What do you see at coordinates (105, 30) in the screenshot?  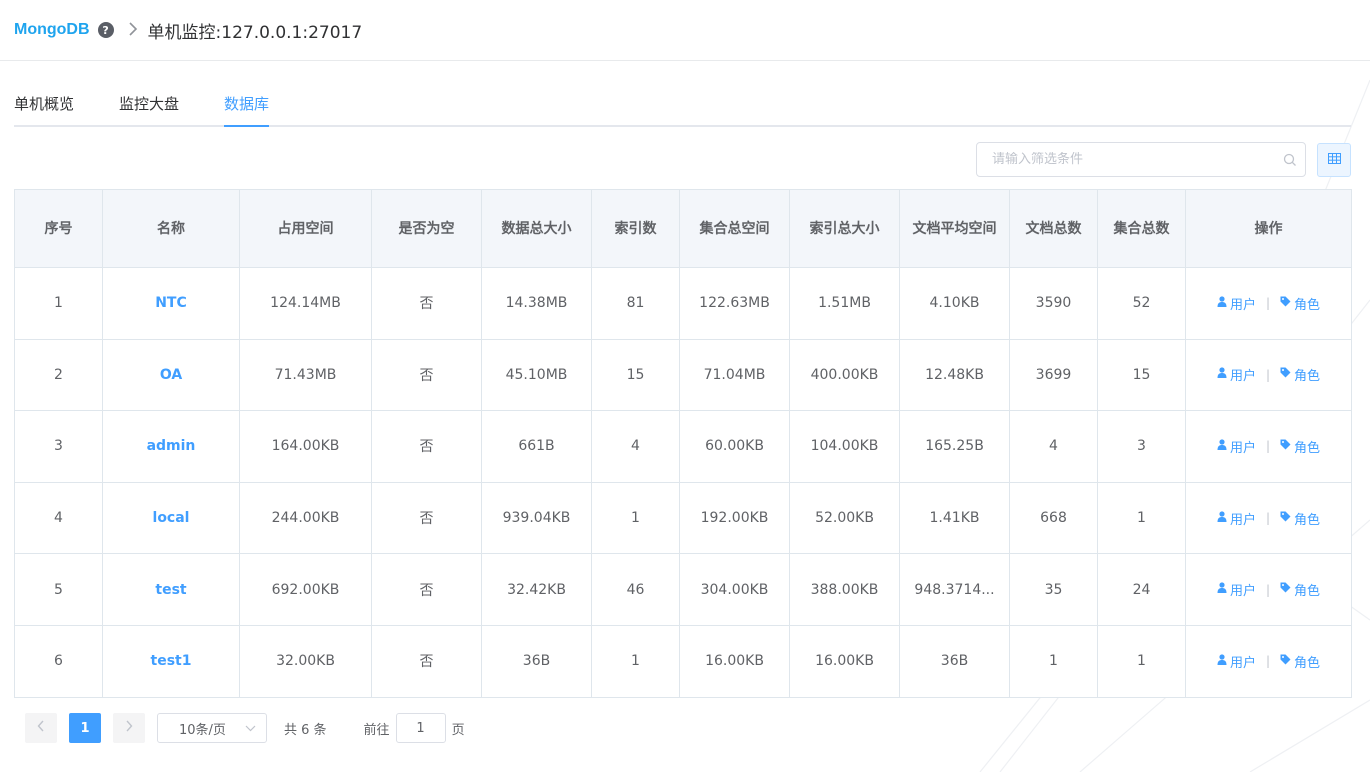 I see `question-circle-icon: ?` at bounding box center [105, 30].